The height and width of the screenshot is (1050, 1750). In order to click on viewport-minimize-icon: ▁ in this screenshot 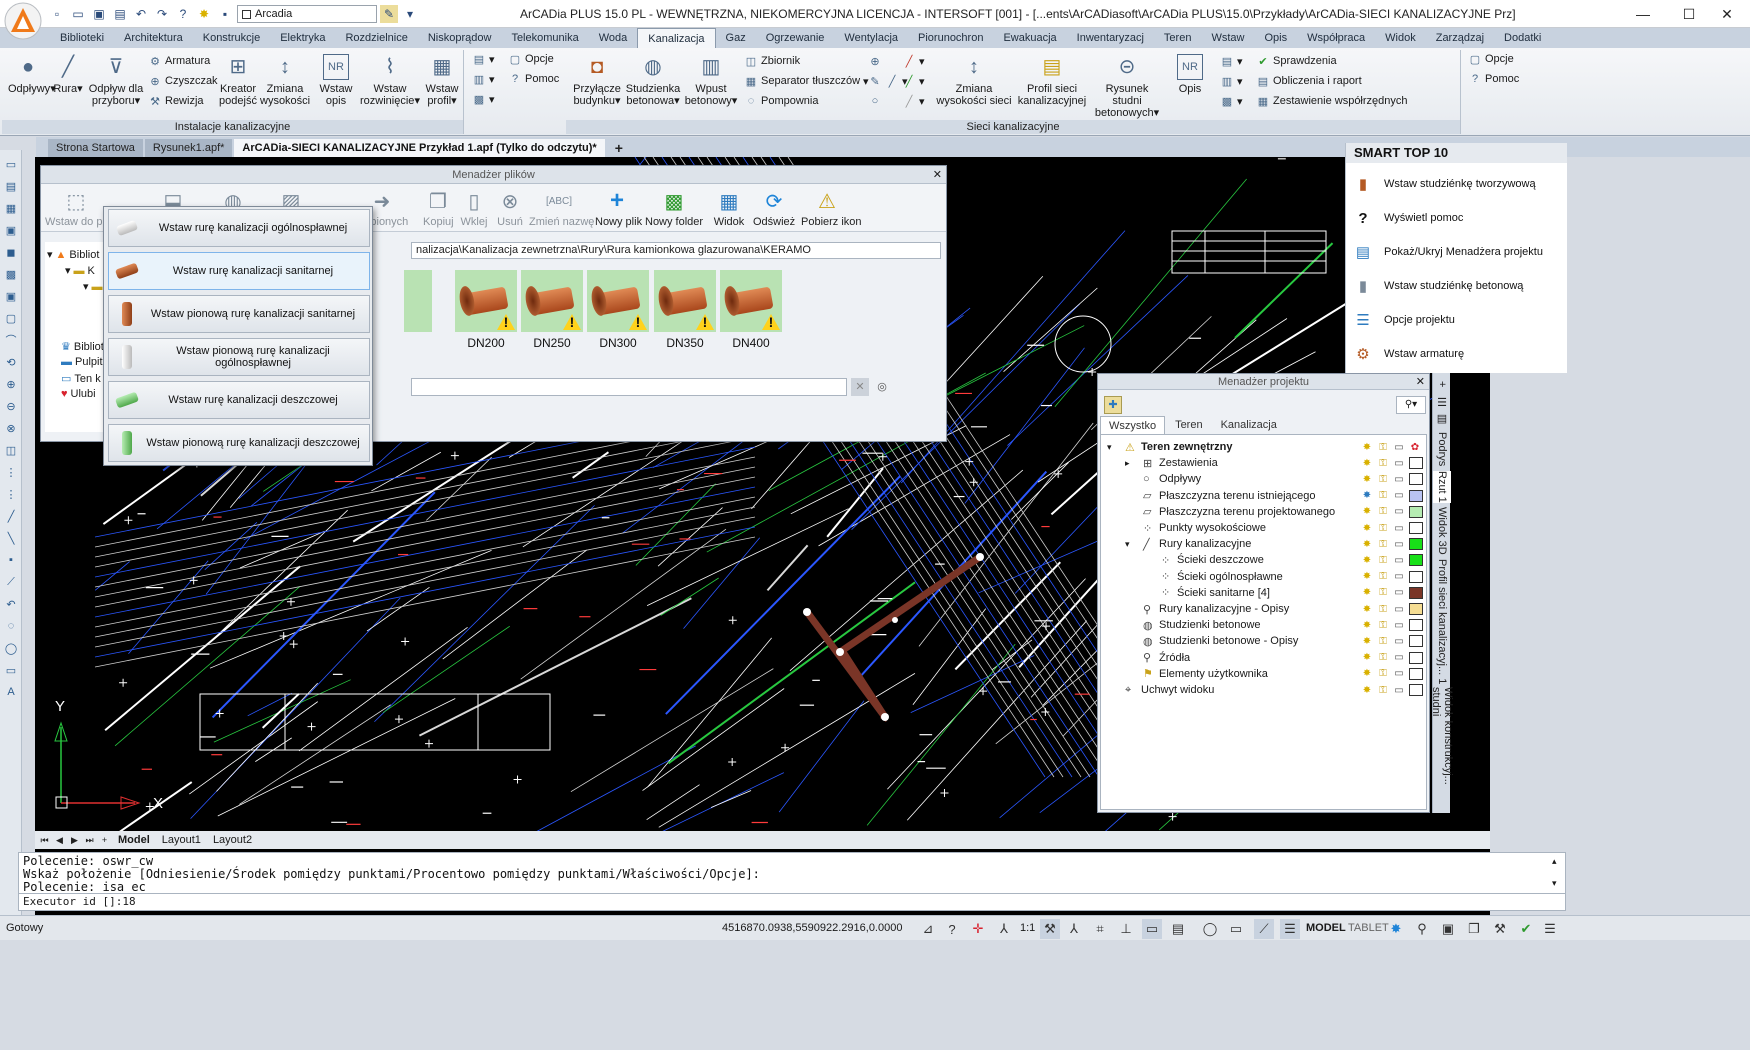, I will do `click(1282, 160)`.